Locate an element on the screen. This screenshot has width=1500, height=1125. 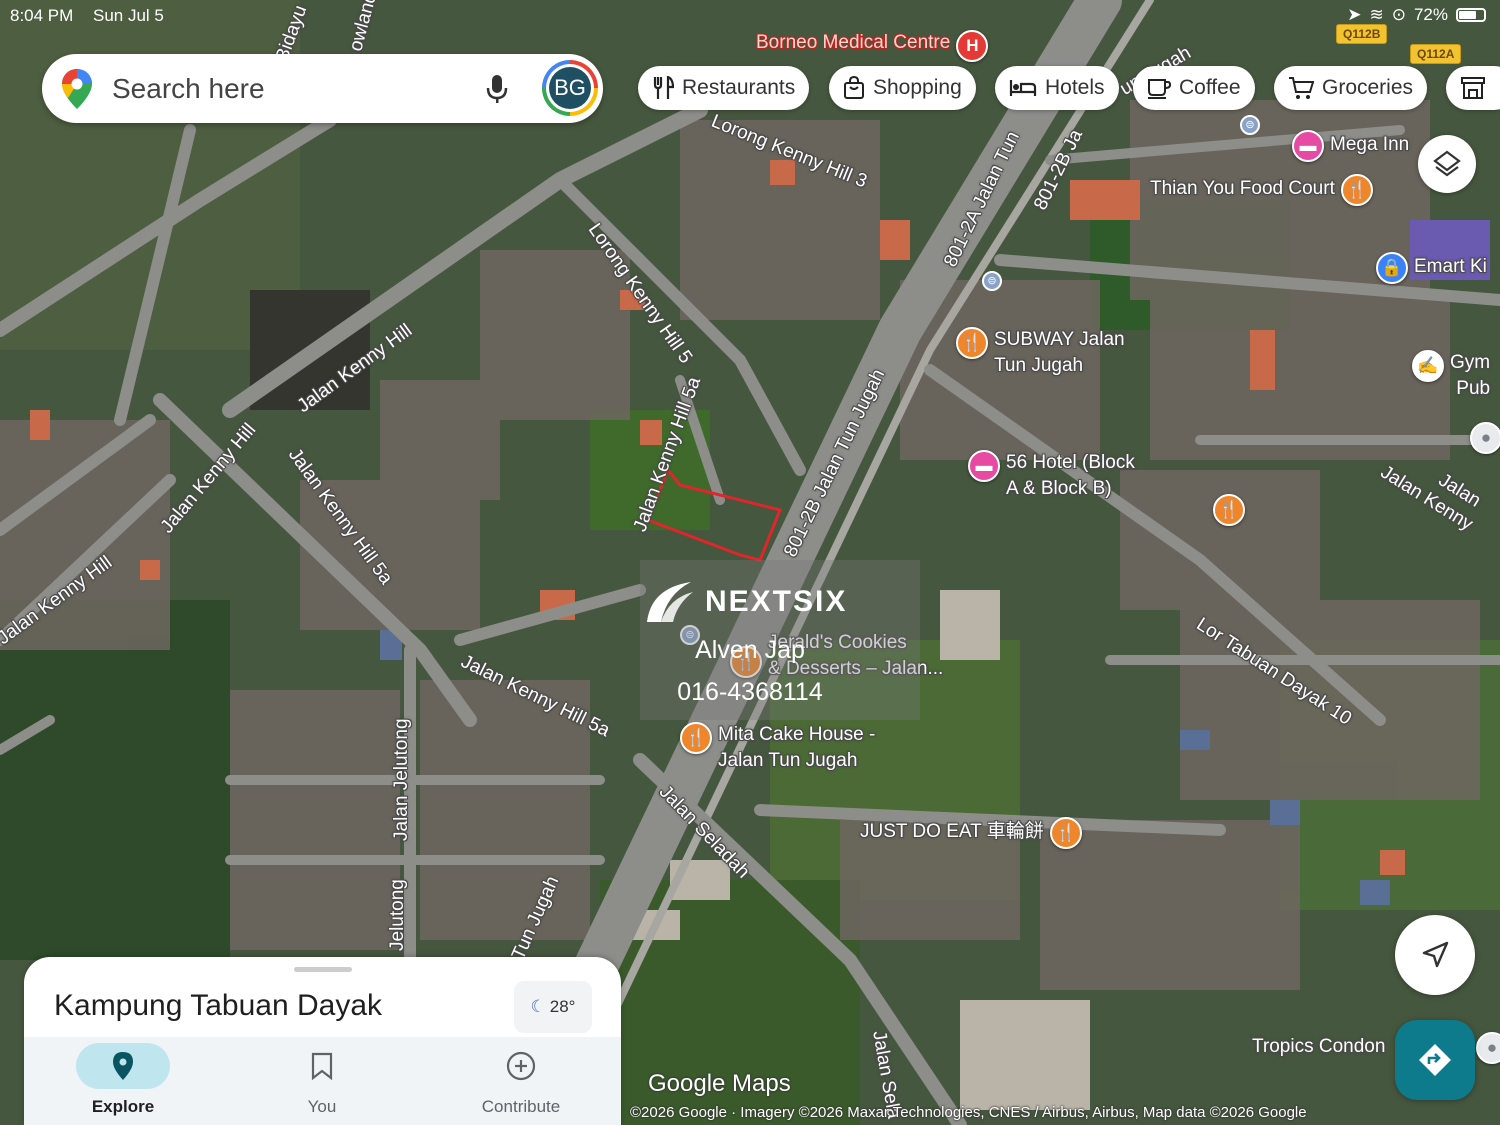
microphone-icon is located at coordinates (497, 89).